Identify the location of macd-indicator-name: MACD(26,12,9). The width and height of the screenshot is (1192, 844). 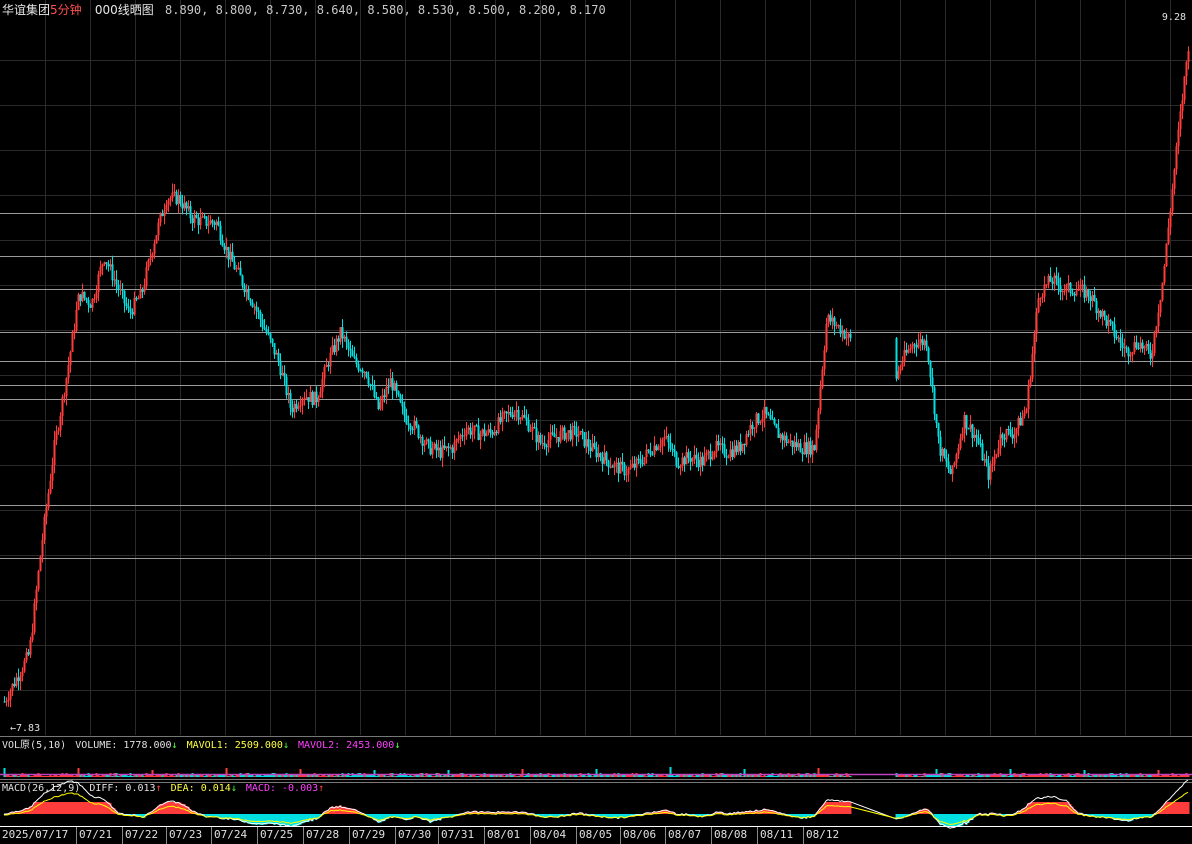
(41, 788).